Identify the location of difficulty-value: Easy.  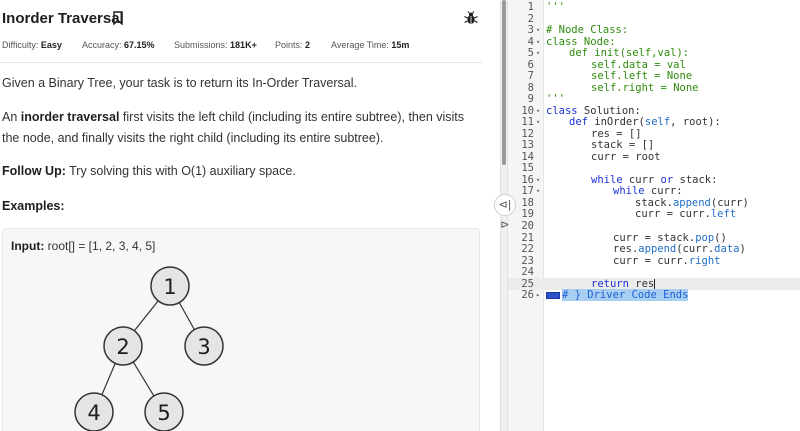
(51, 45).